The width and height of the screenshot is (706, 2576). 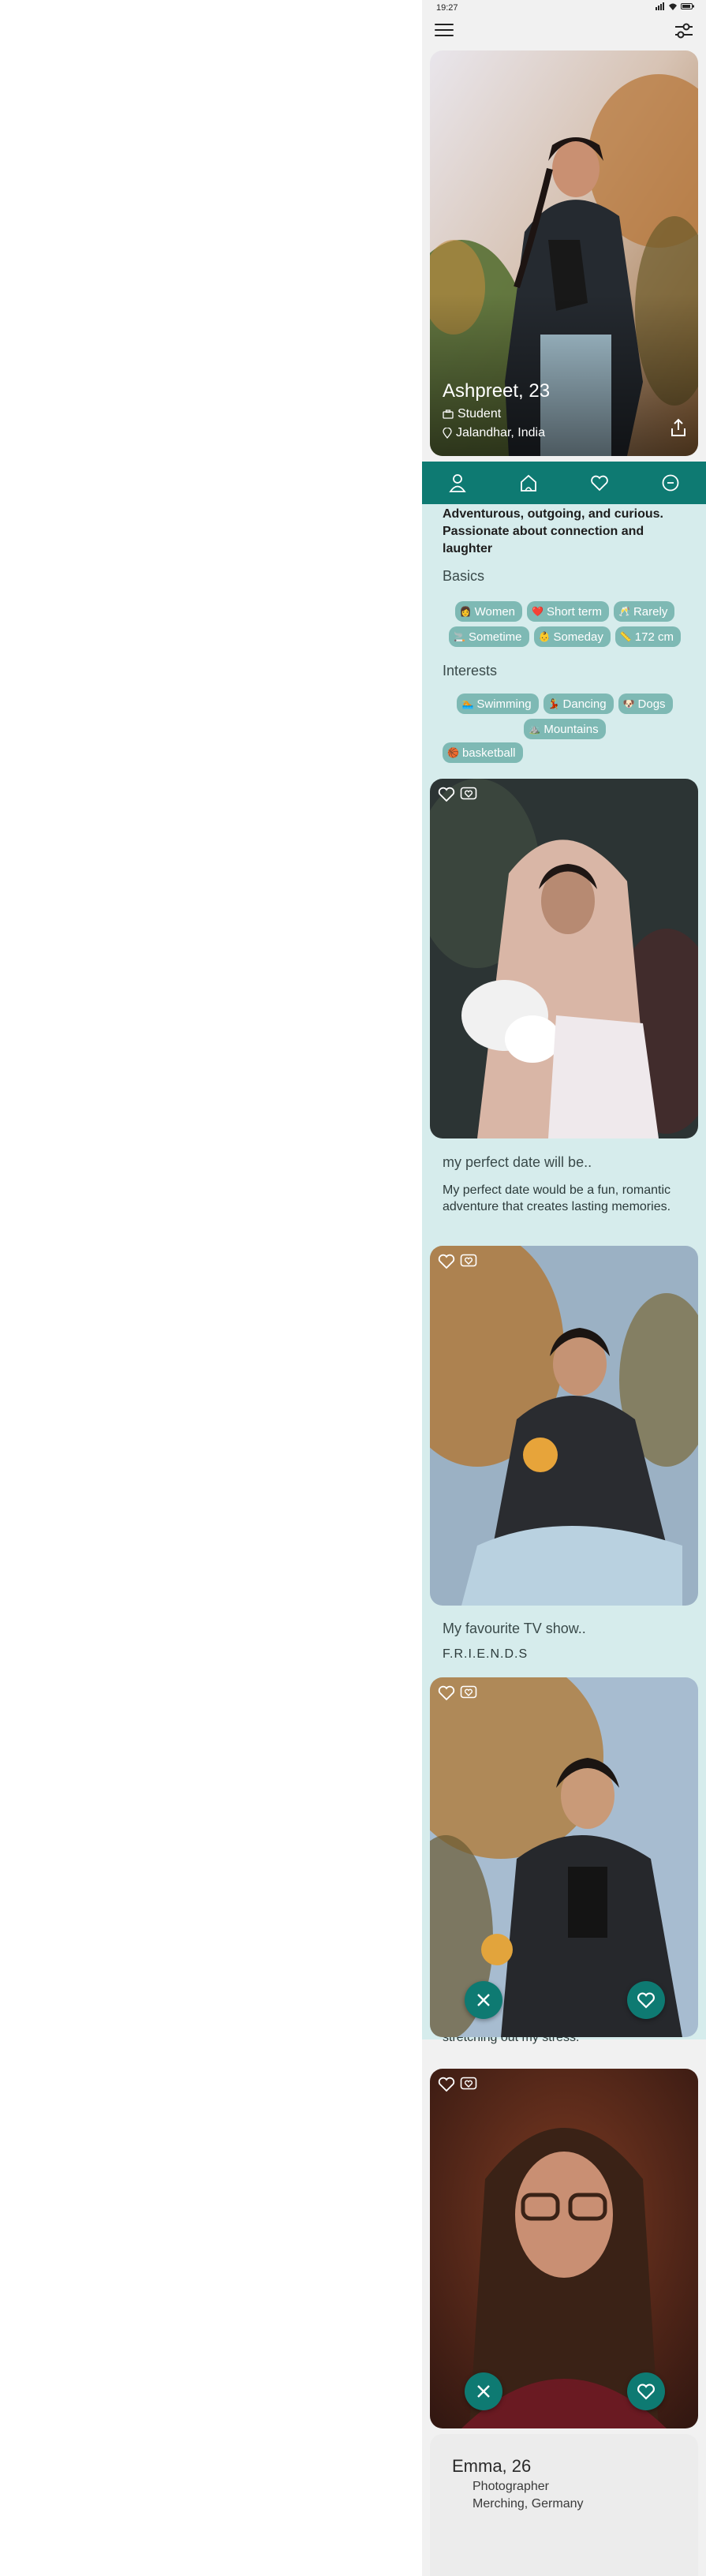 I want to click on profile-occupation-row: Student, so click(x=472, y=414).